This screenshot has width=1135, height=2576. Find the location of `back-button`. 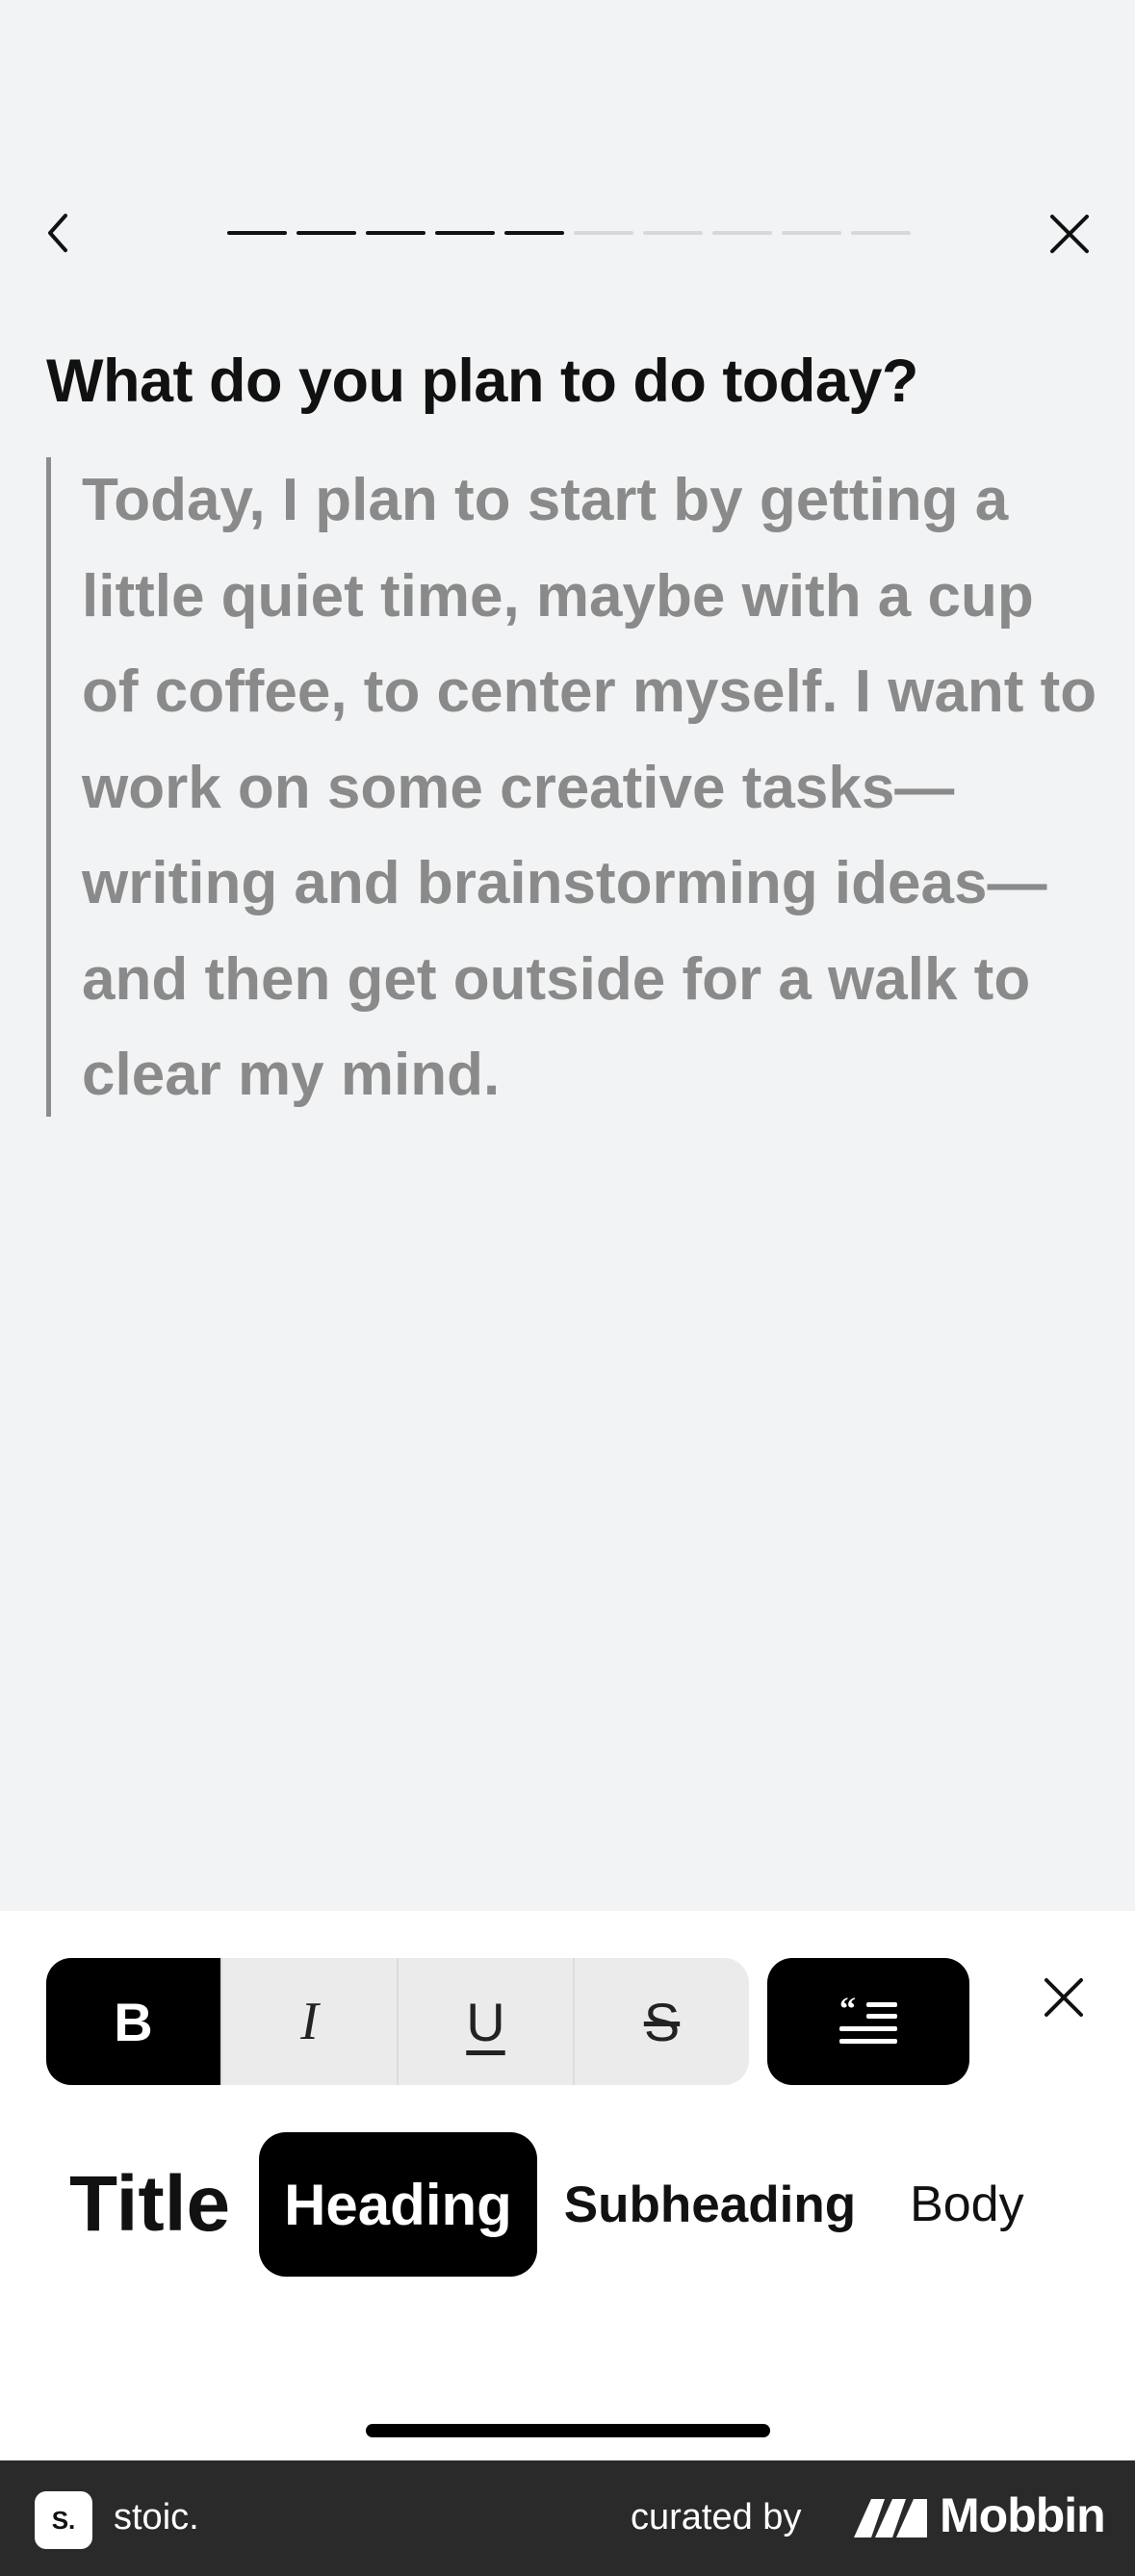

back-button is located at coordinates (58, 233).